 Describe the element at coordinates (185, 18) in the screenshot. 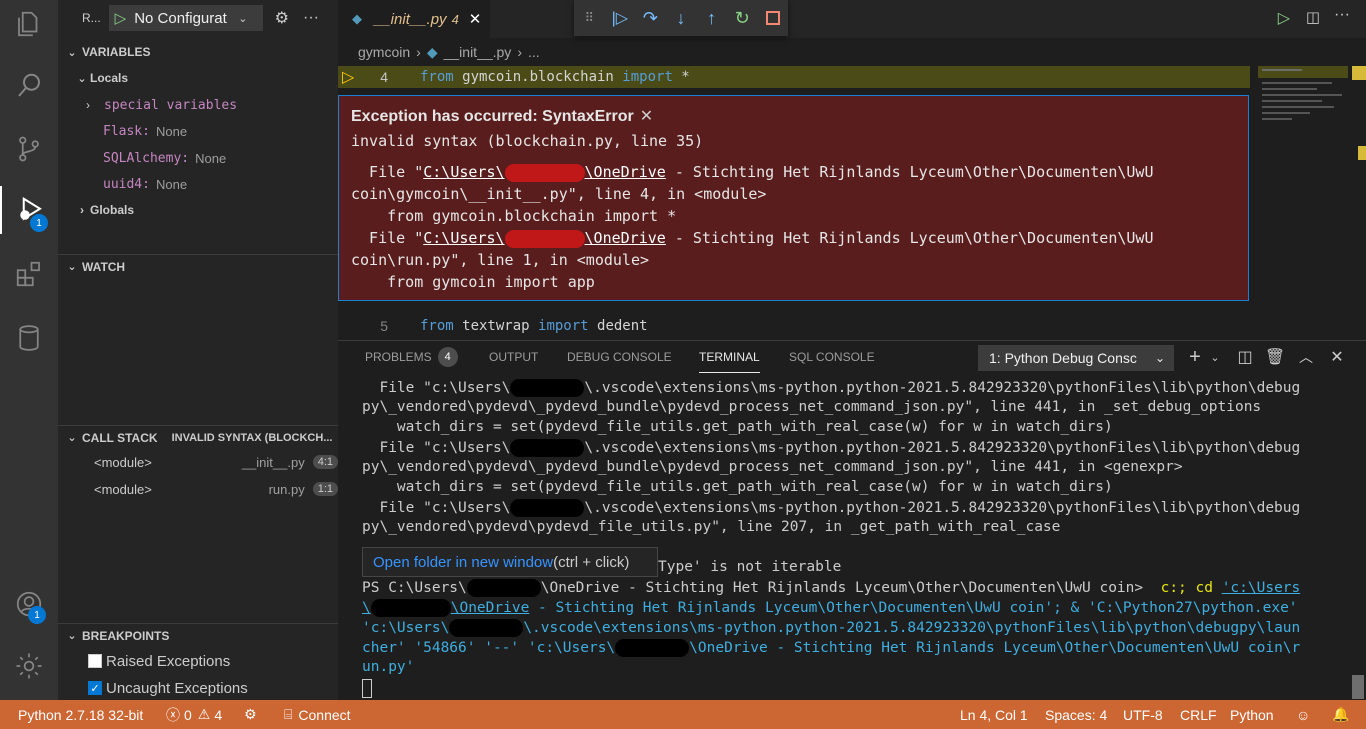

I see `config-select: ▷ No Configurat ⌄` at that location.